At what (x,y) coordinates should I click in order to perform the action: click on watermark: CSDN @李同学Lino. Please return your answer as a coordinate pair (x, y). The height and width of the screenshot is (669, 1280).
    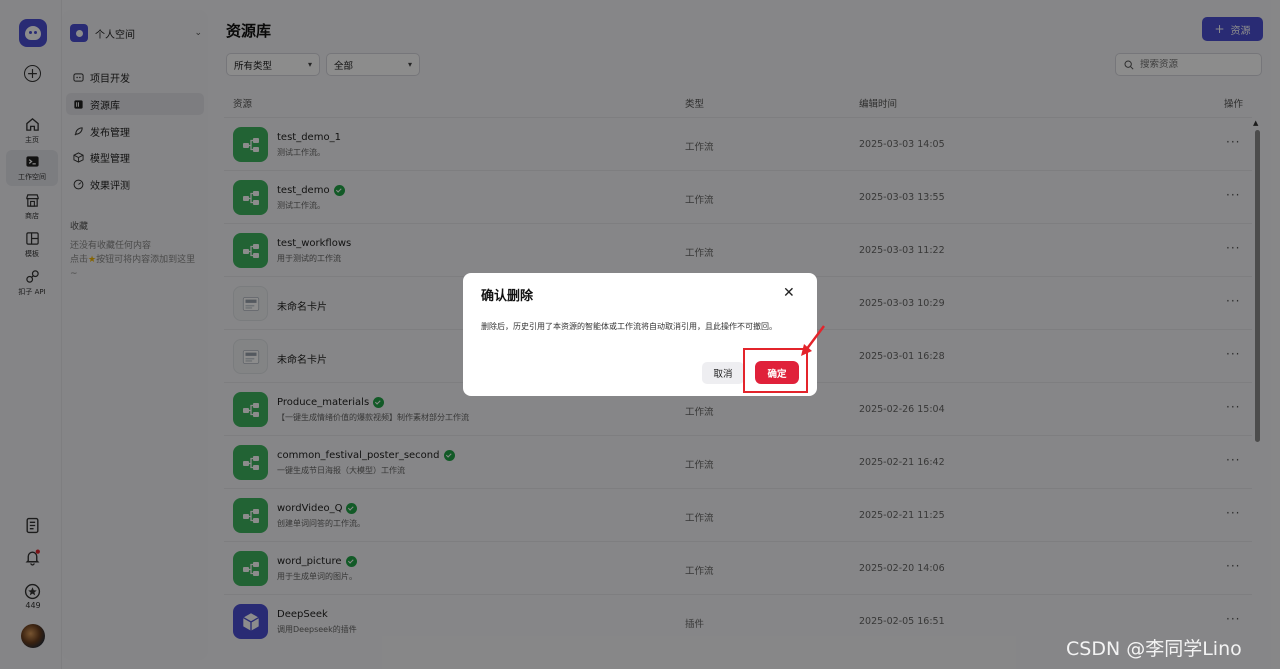
    Looking at the image, I should click on (1154, 649).